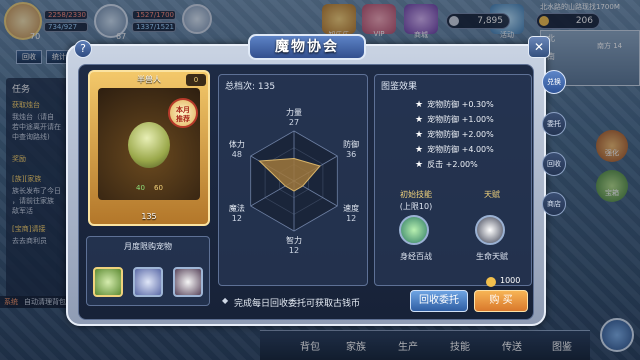 The width and height of the screenshot is (640, 360). What do you see at coordinates (414, 230) in the screenshot?
I see `skill-icon` at bounding box center [414, 230].